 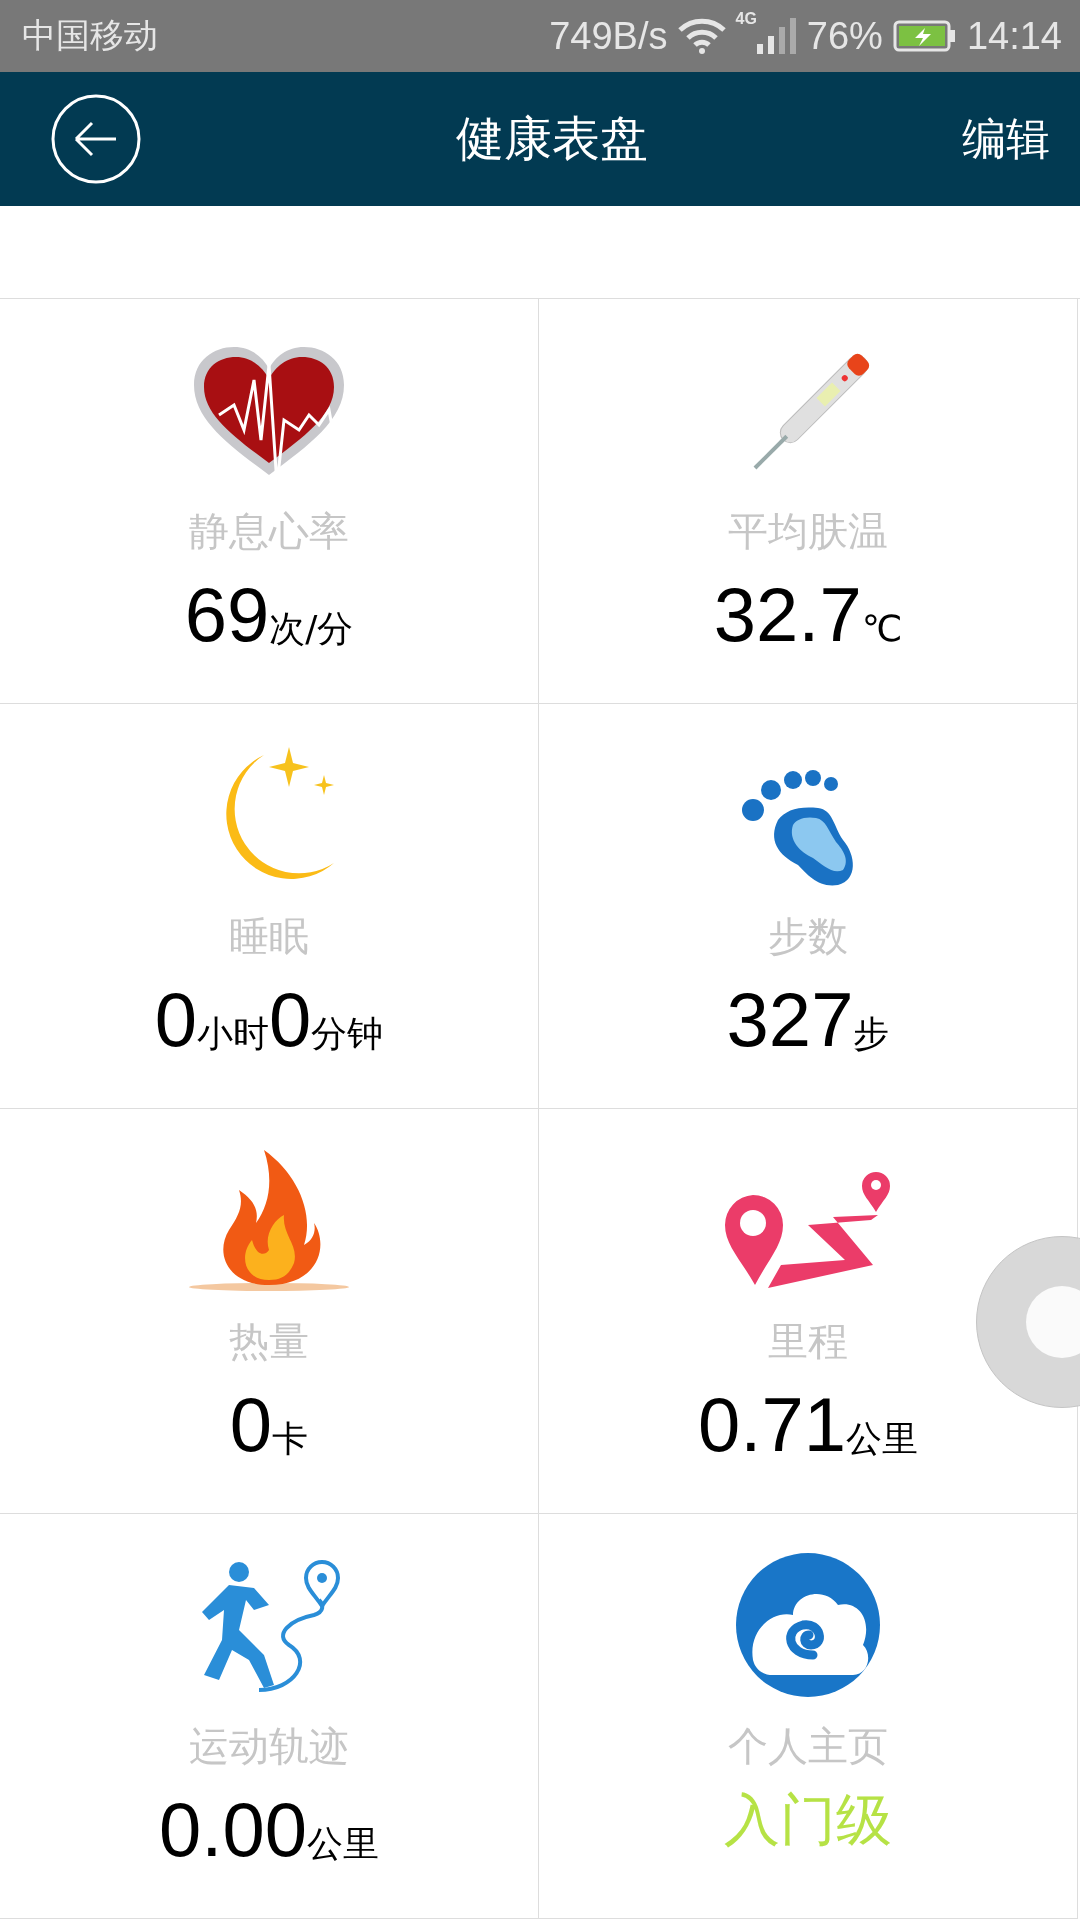 I want to click on metric-label: 个人主页, so click(x=808, y=1746).